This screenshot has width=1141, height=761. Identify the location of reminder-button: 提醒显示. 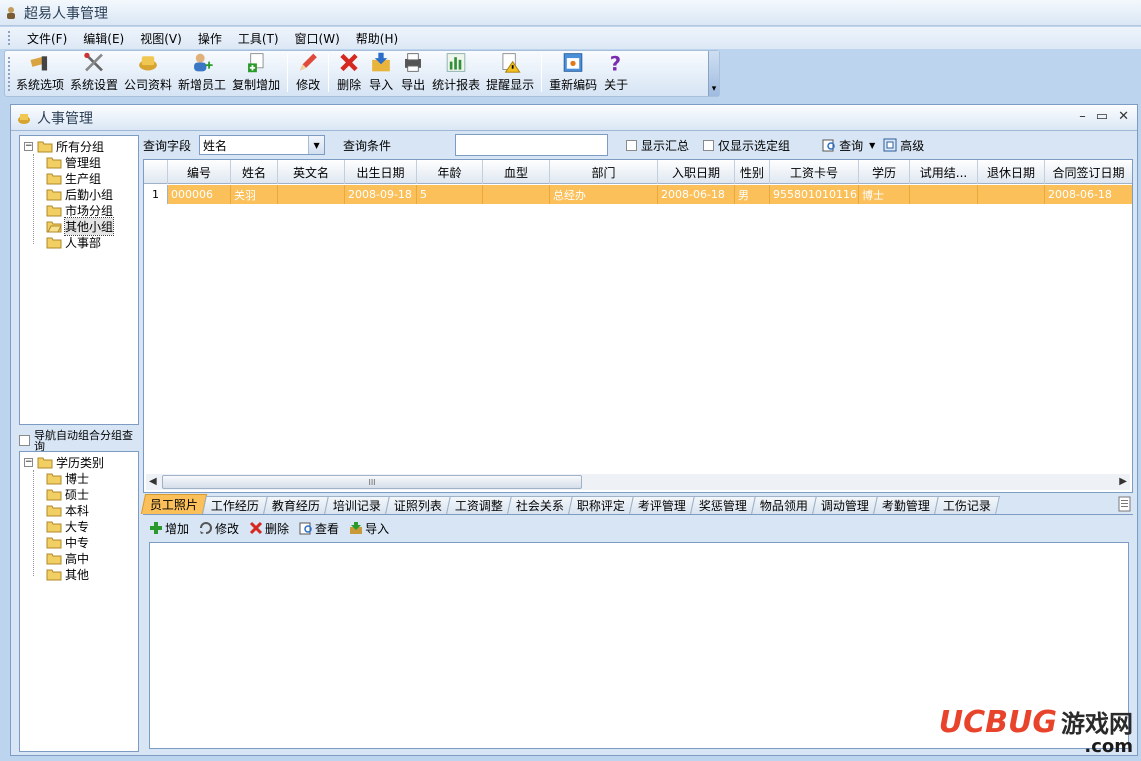
(510, 73).